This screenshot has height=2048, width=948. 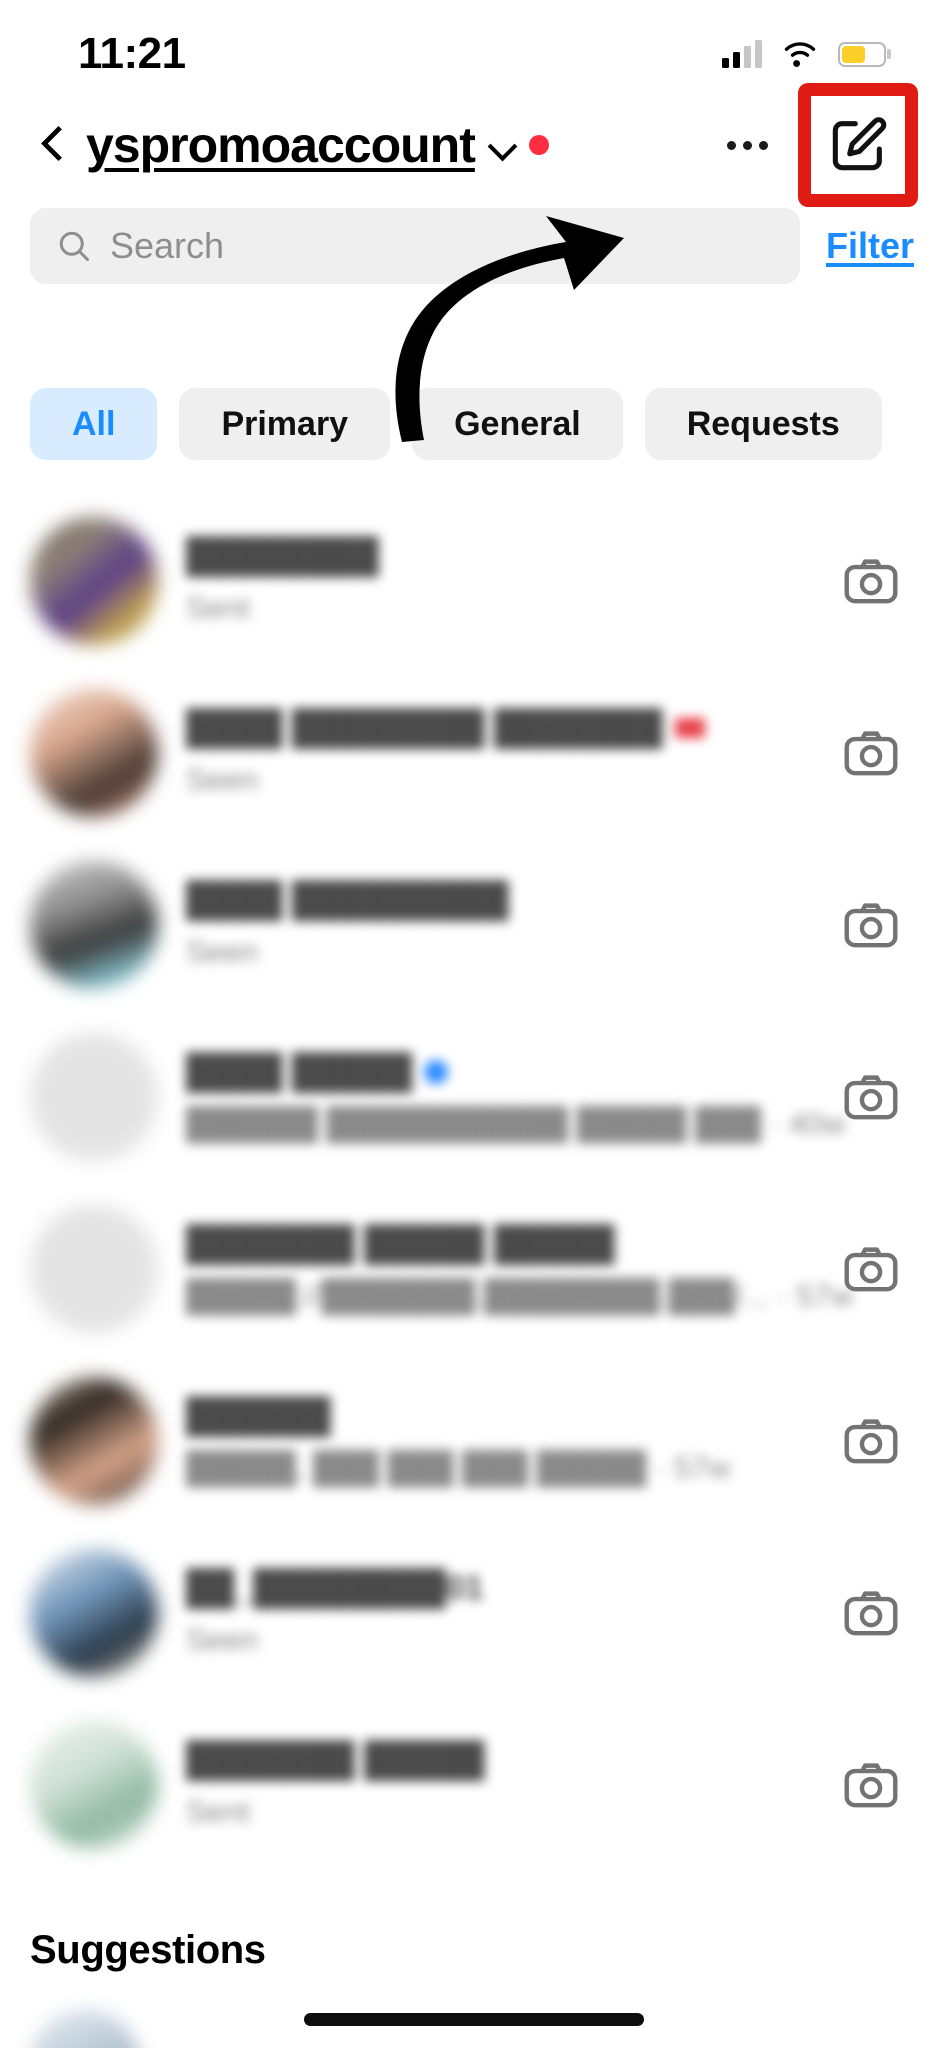 What do you see at coordinates (499, 925) in the screenshot?
I see `conversation-text: ████ █████████ Seen` at bounding box center [499, 925].